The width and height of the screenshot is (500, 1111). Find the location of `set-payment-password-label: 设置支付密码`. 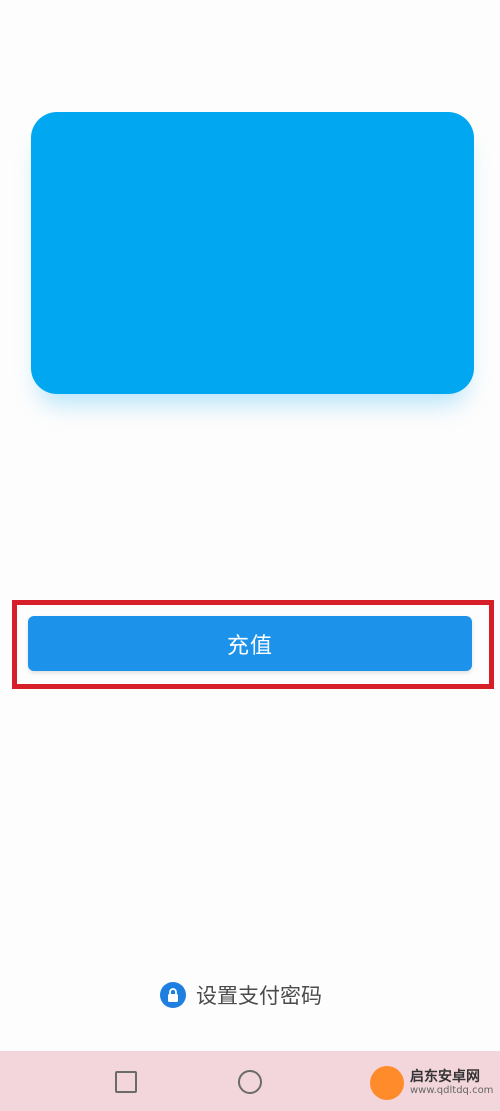

set-payment-password-label: 设置支付密码 is located at coordinates (259, 996).